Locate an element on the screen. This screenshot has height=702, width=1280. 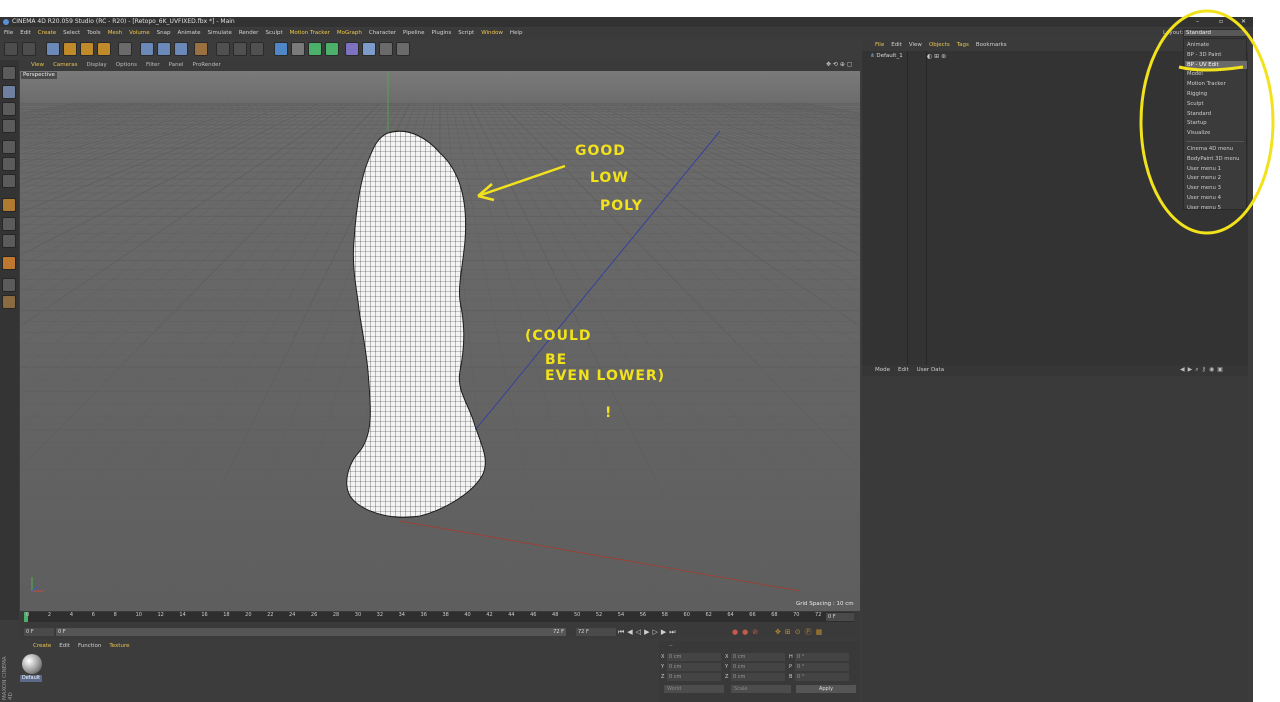
menu-file: File is located at coordinates (8, 33).